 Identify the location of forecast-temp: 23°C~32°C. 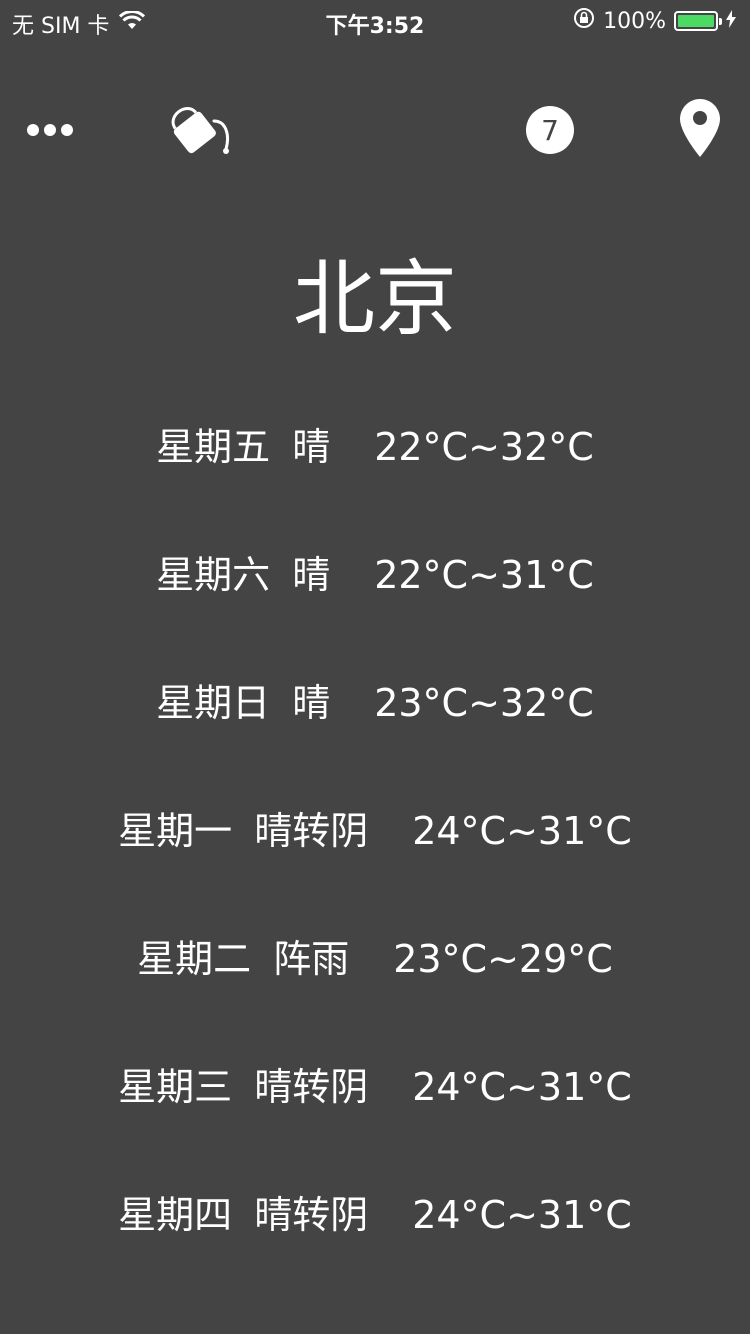
(484, 703).